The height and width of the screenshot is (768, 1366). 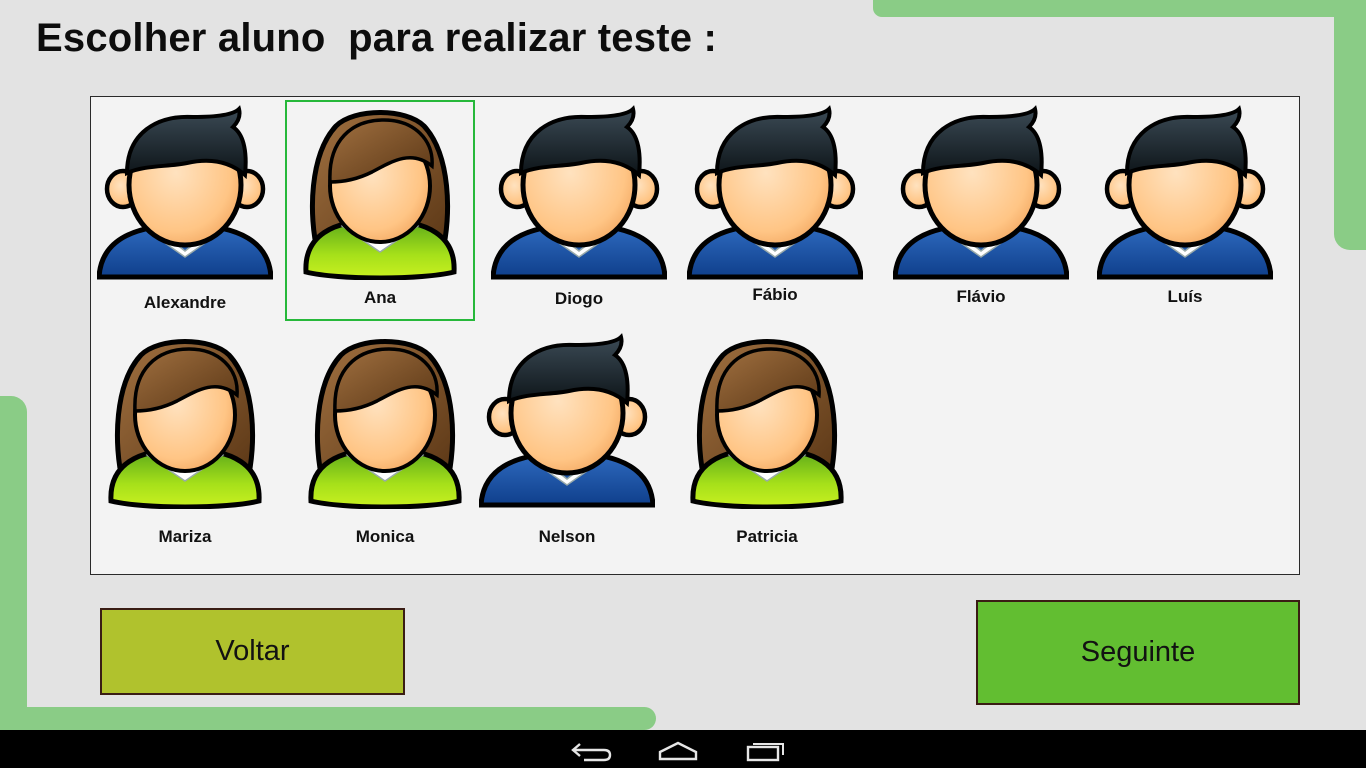 What do you see at coordinates (775, 294) in the screenshot?
I see `student-name: Fábio` at bounding box center [775, 294].